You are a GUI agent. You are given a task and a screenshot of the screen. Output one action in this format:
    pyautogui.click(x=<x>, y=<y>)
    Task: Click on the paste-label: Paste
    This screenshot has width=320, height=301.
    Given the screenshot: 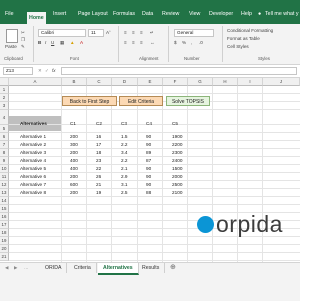 What is the action you would take?
    pyautogui.click(x=11, y=47)
    